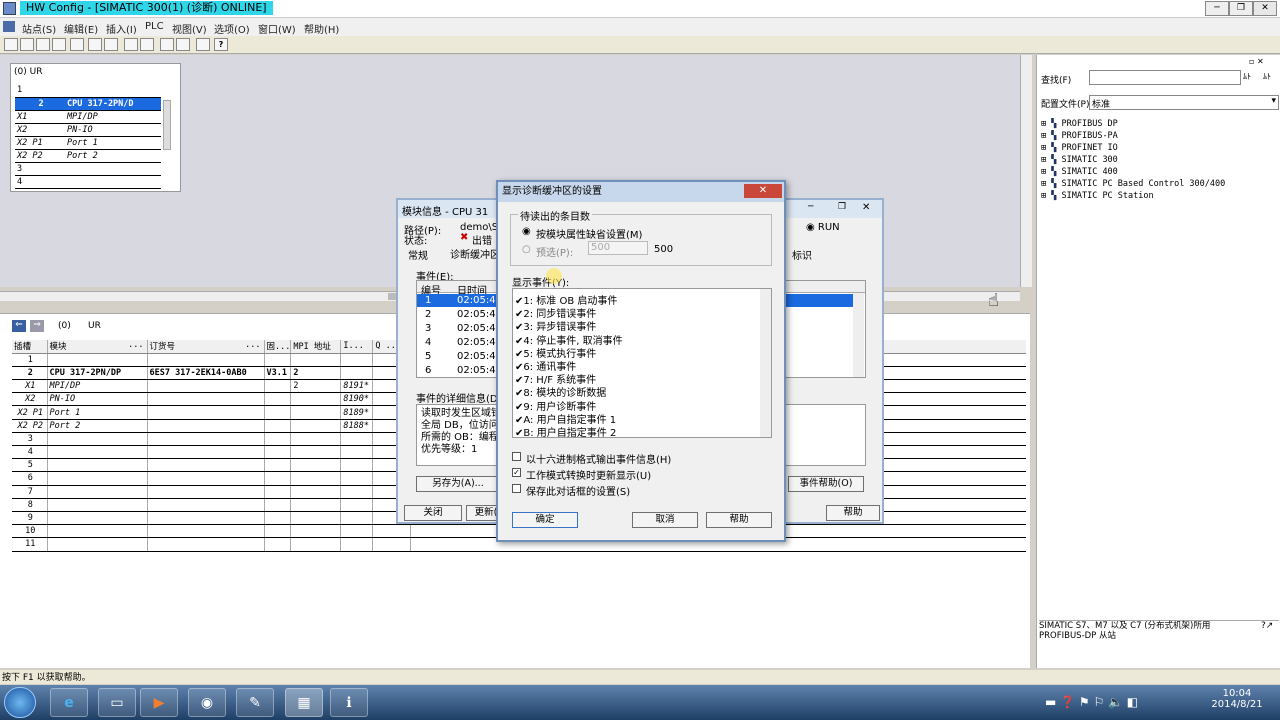  What do you see at coordinates (516, 472) in the screenshot?
I see `refresh-checkbox: ✓` at bounding box center [516, 472].